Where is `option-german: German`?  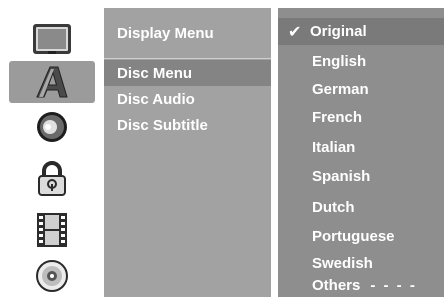
option-german: German is located at coordinates (361, 89).